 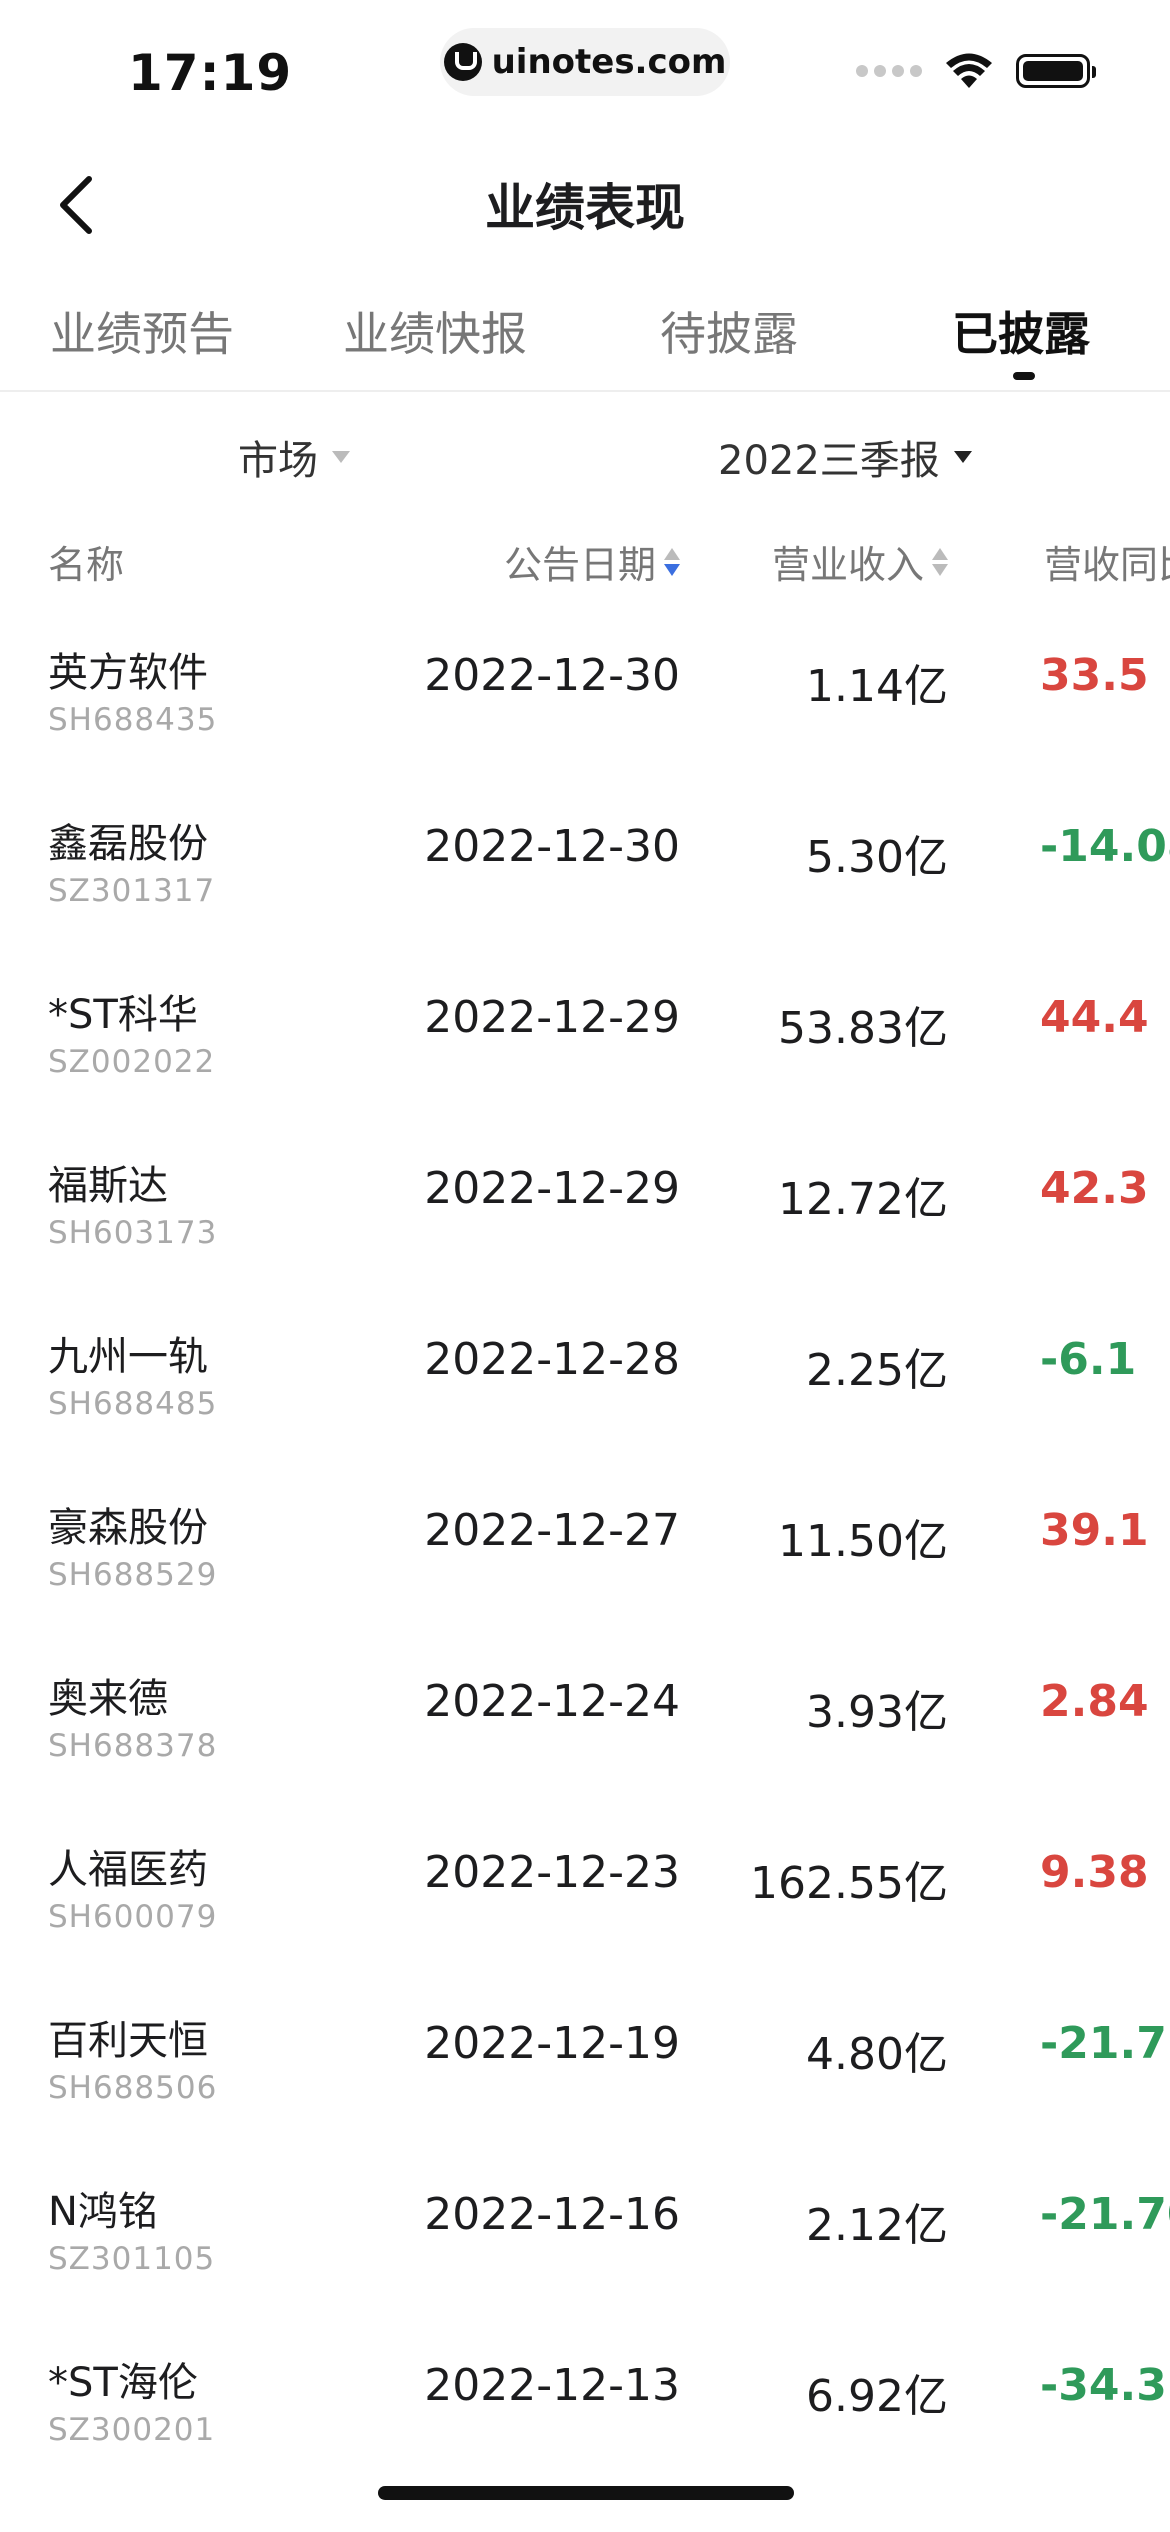 I want to click on stock-name: *ST科华, so click(x=123, y=1015).